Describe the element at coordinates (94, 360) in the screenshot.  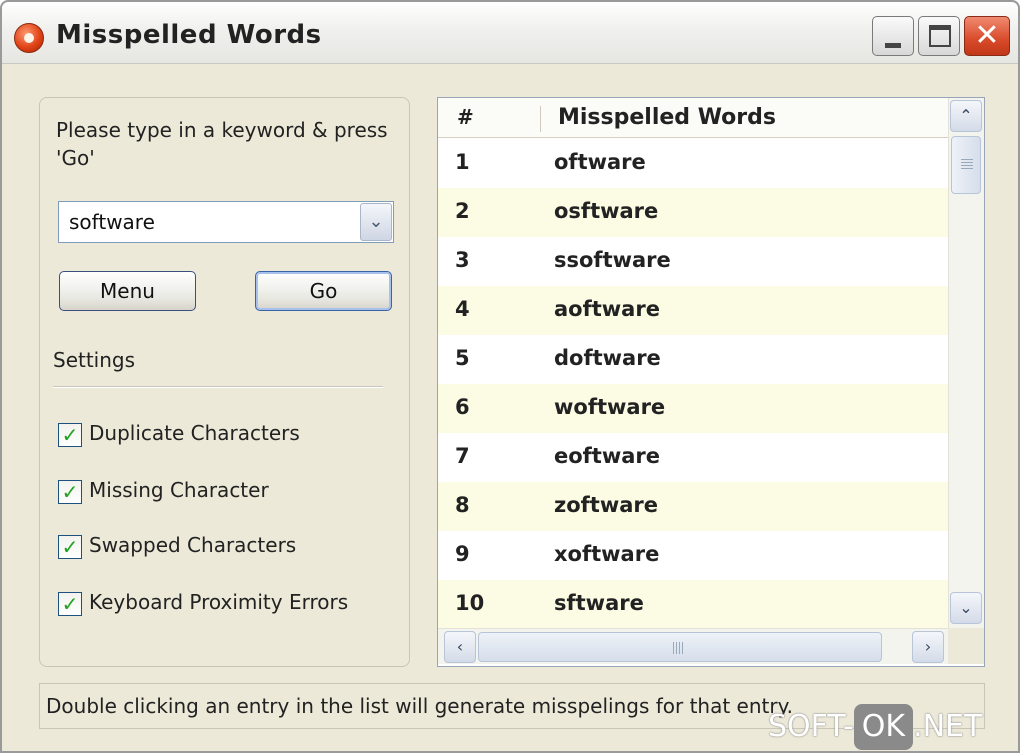
I see `settings-heading: Settings` at that location.